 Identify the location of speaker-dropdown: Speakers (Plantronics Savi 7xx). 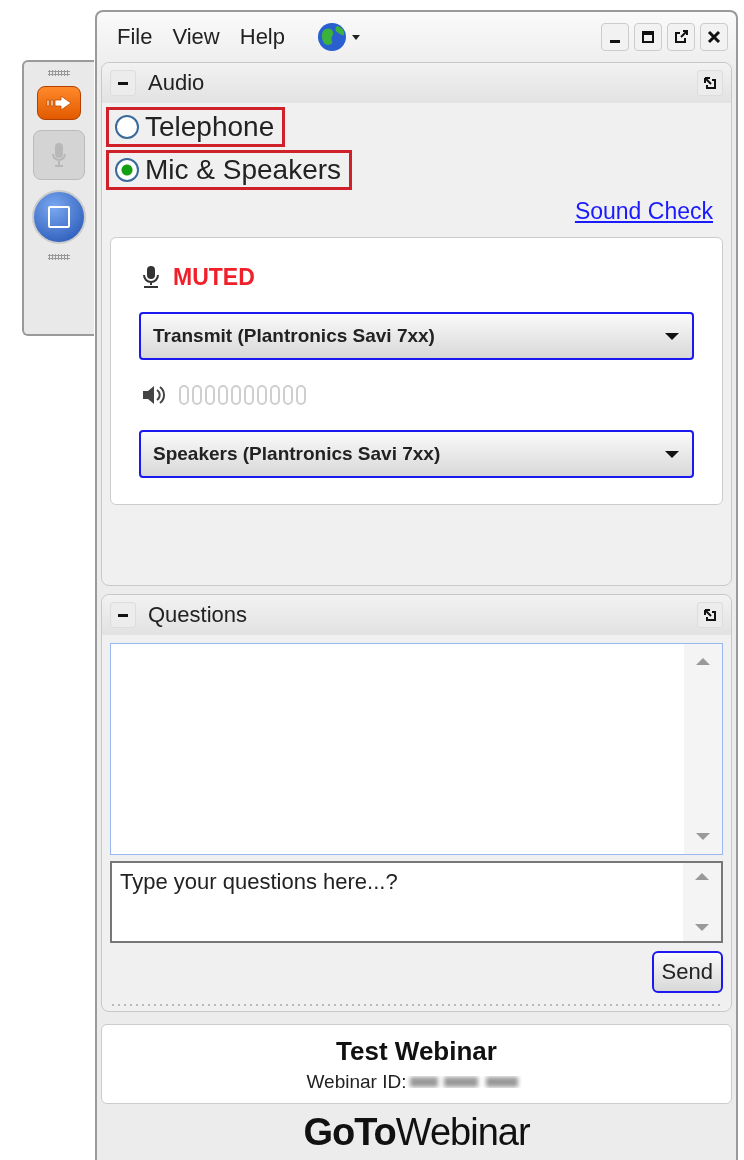
(416, 454).